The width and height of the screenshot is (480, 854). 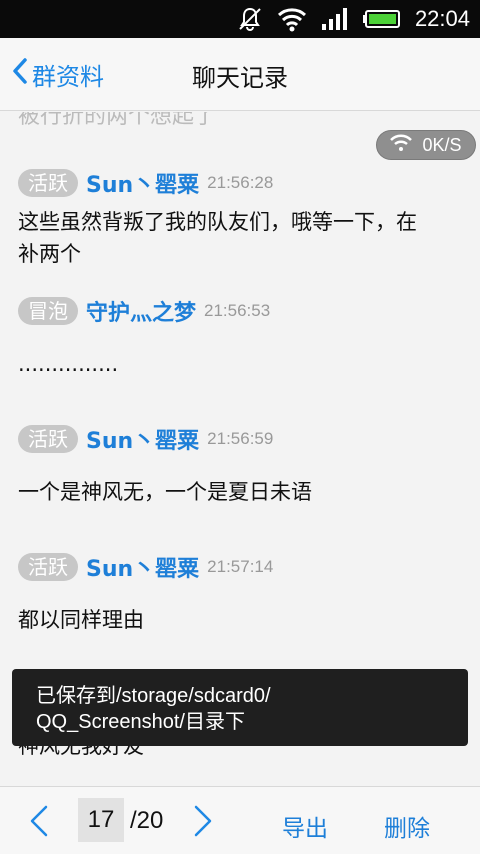 What do you see at coordinates (147, 820) in the screenshot?
I see `total-pages: /20` at bounding box center [147, 820].